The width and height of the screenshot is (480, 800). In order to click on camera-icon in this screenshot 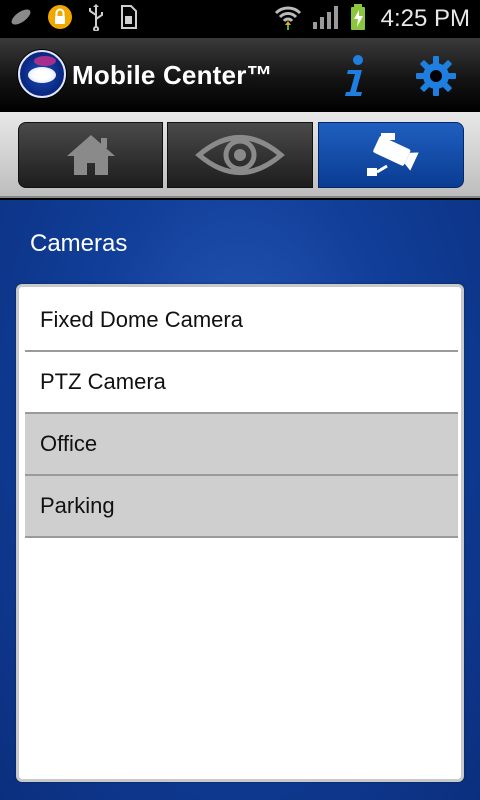, I will do `click(393, 154)`.